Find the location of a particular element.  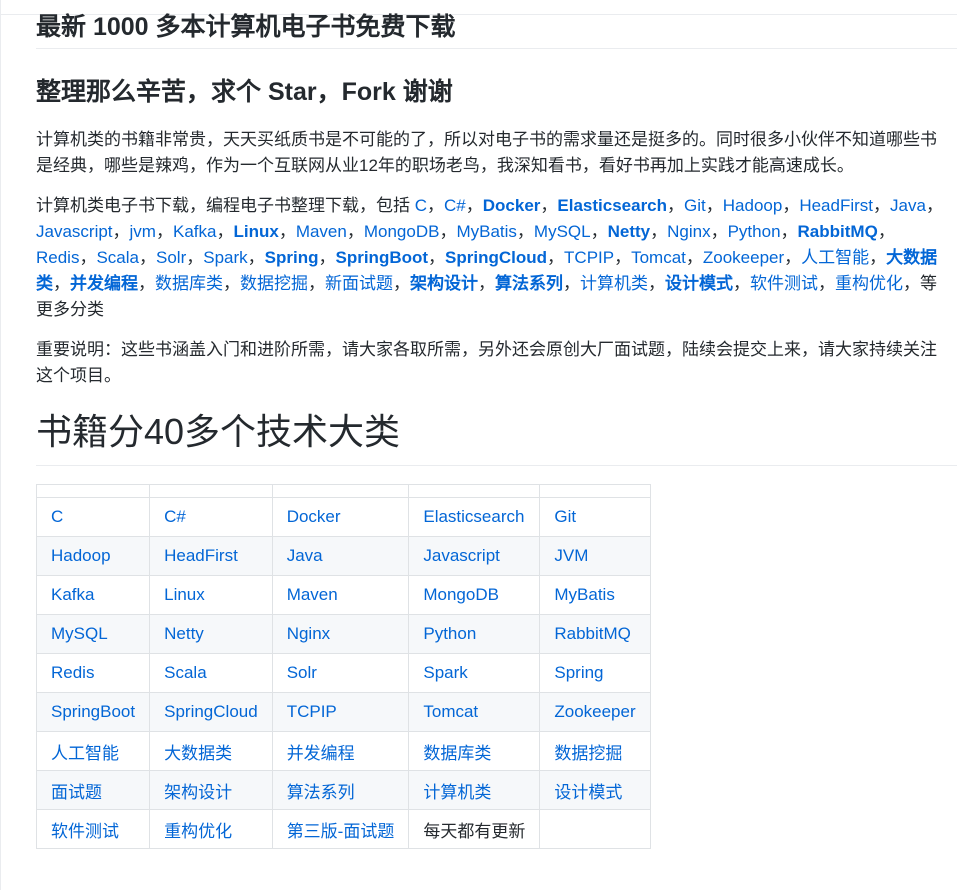

category-link: Java is located at coordinates (908, 205).